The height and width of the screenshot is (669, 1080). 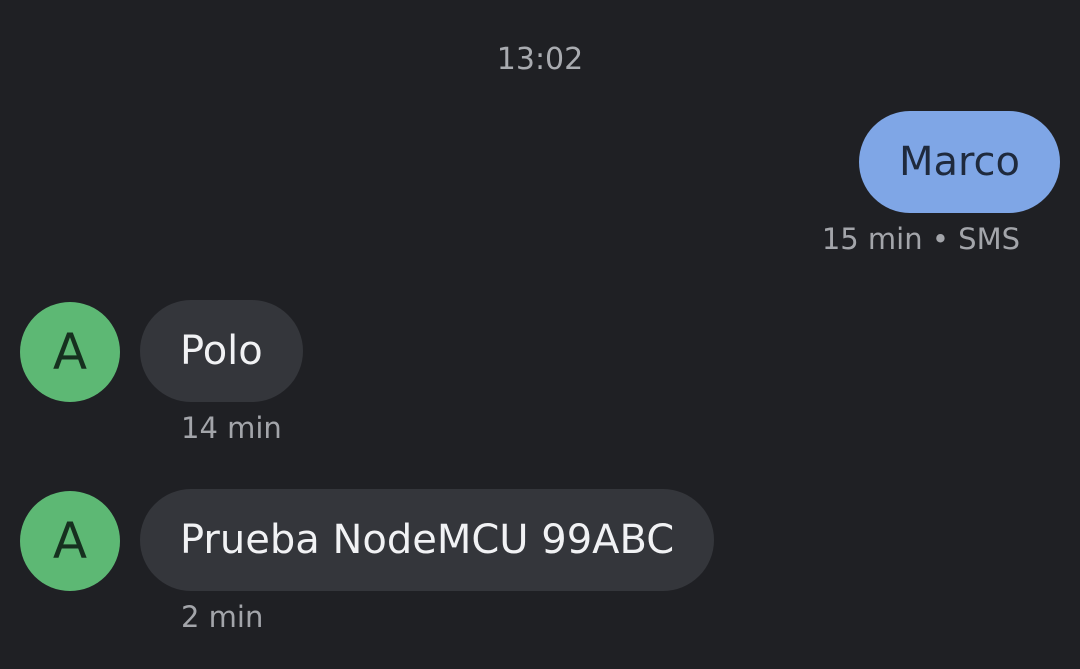 What do you see at coordinates (221, 351) in the screenshot?
I see `message-bubble-incoming: Polo` at bounding box center [221, 351].